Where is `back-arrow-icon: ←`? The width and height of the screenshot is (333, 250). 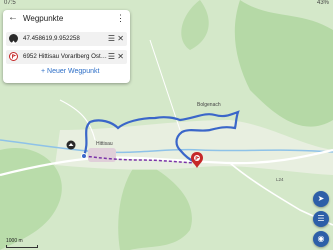
back-arrow-icon: ← is located at coordinates (13, 18).